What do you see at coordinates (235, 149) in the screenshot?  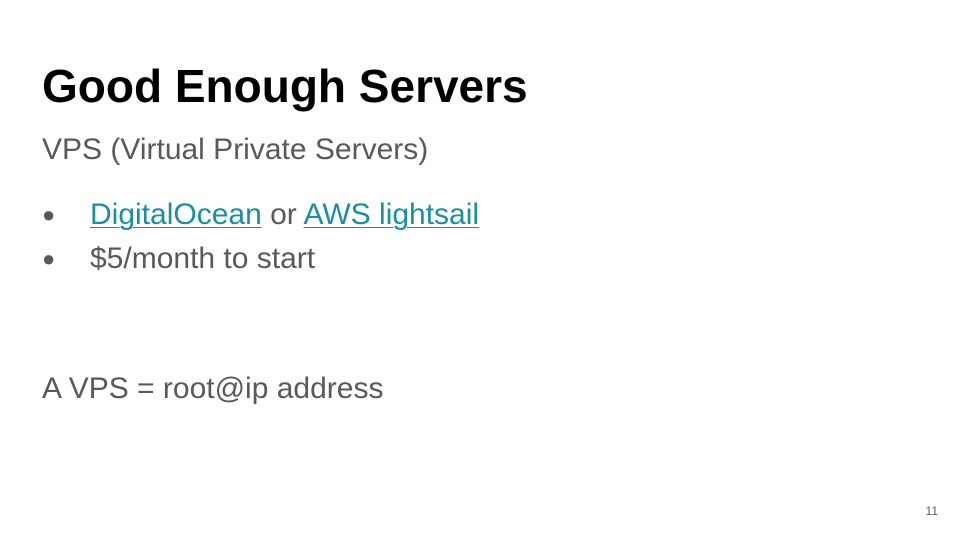 I see `slide-subtitle: VPS (Virtual Private Servers)` at bounding box center [235, 149].